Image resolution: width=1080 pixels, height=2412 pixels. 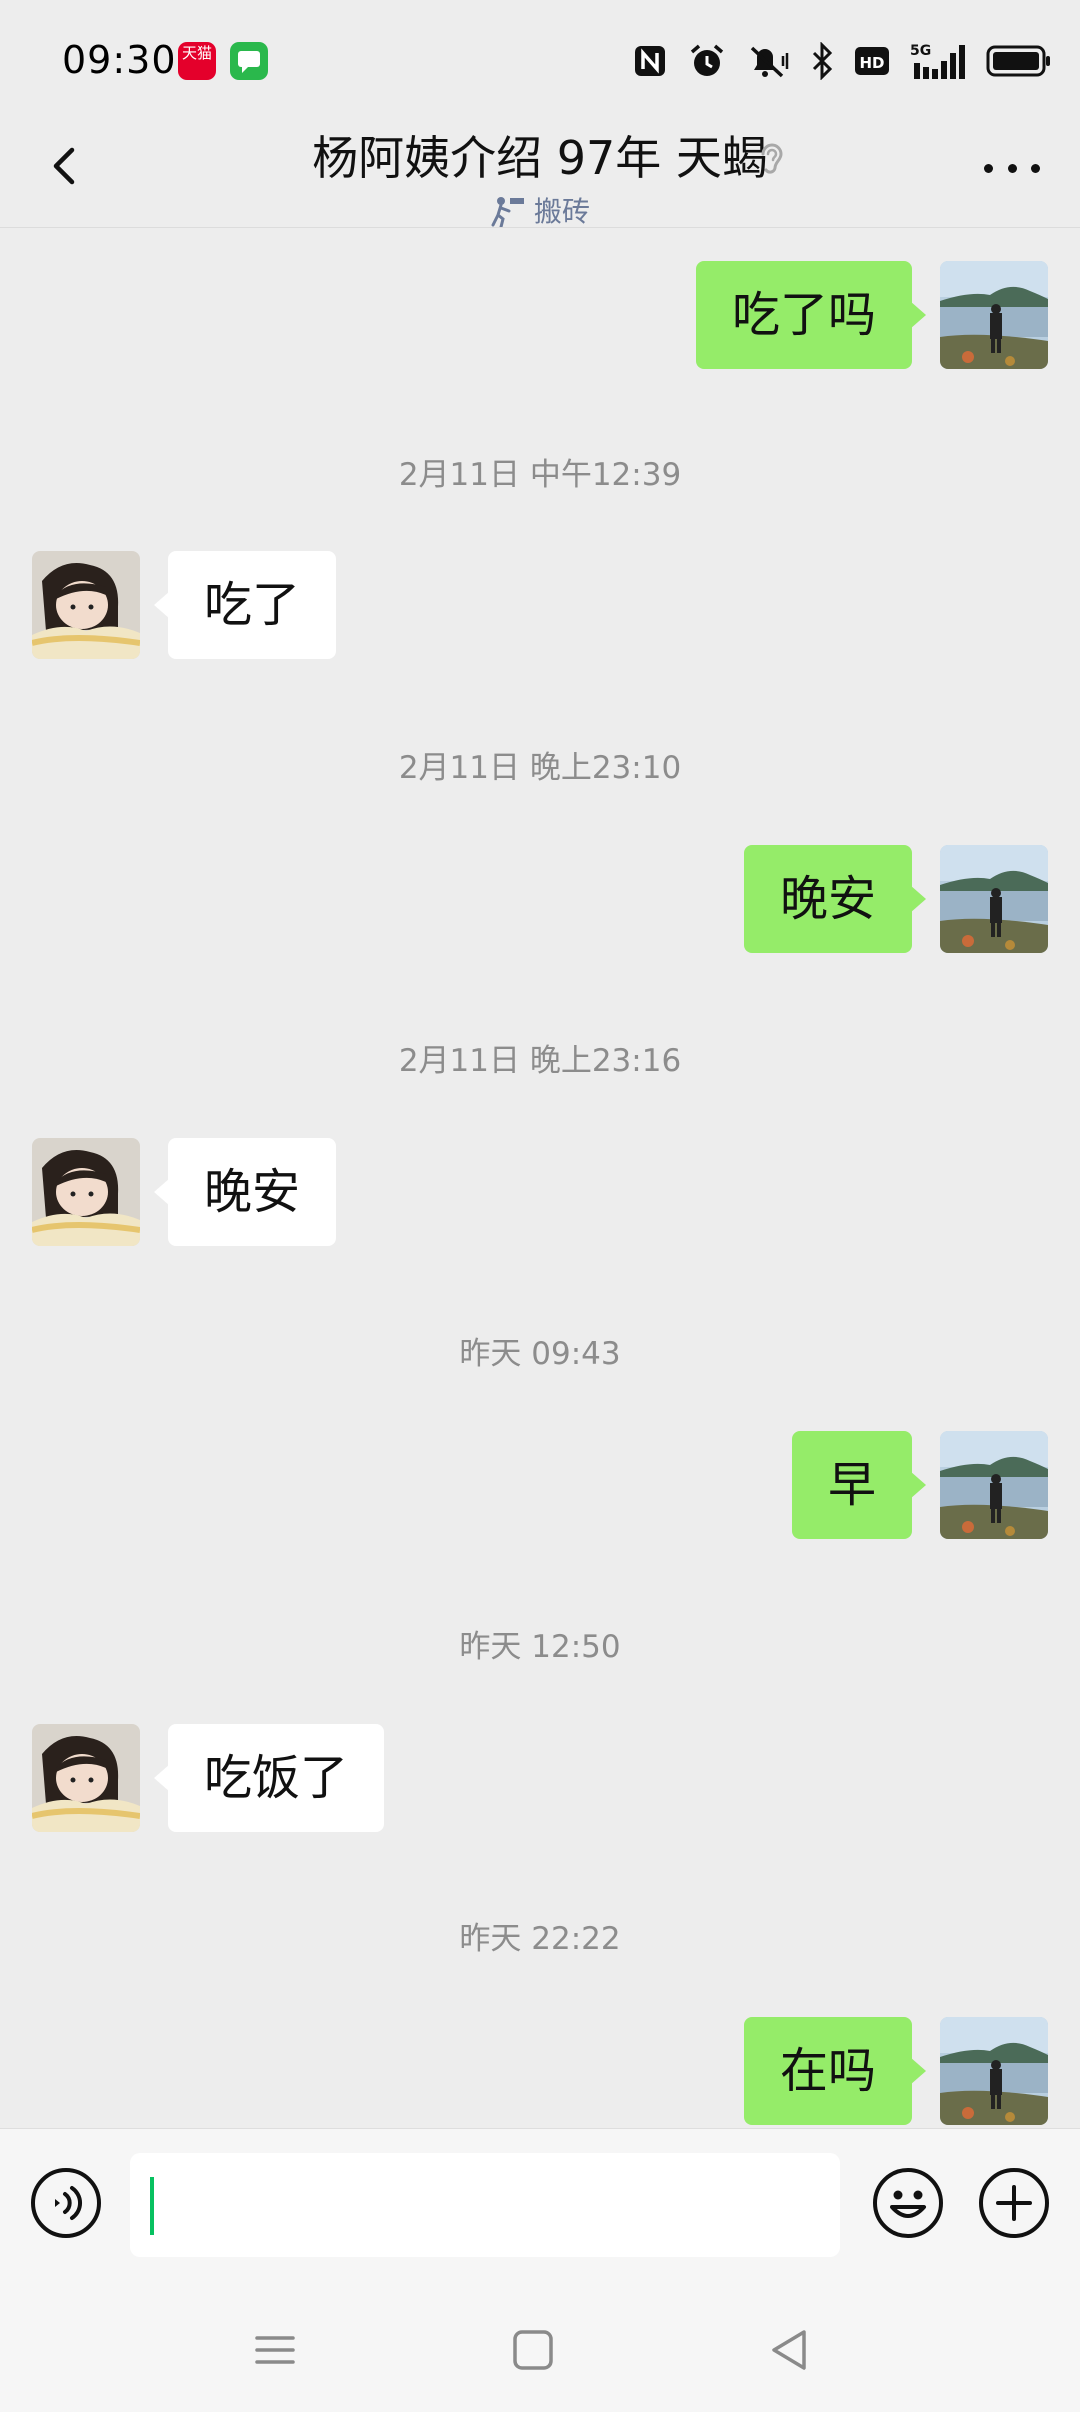 I want to click on system-back-button, so click(x=790, y=2350).